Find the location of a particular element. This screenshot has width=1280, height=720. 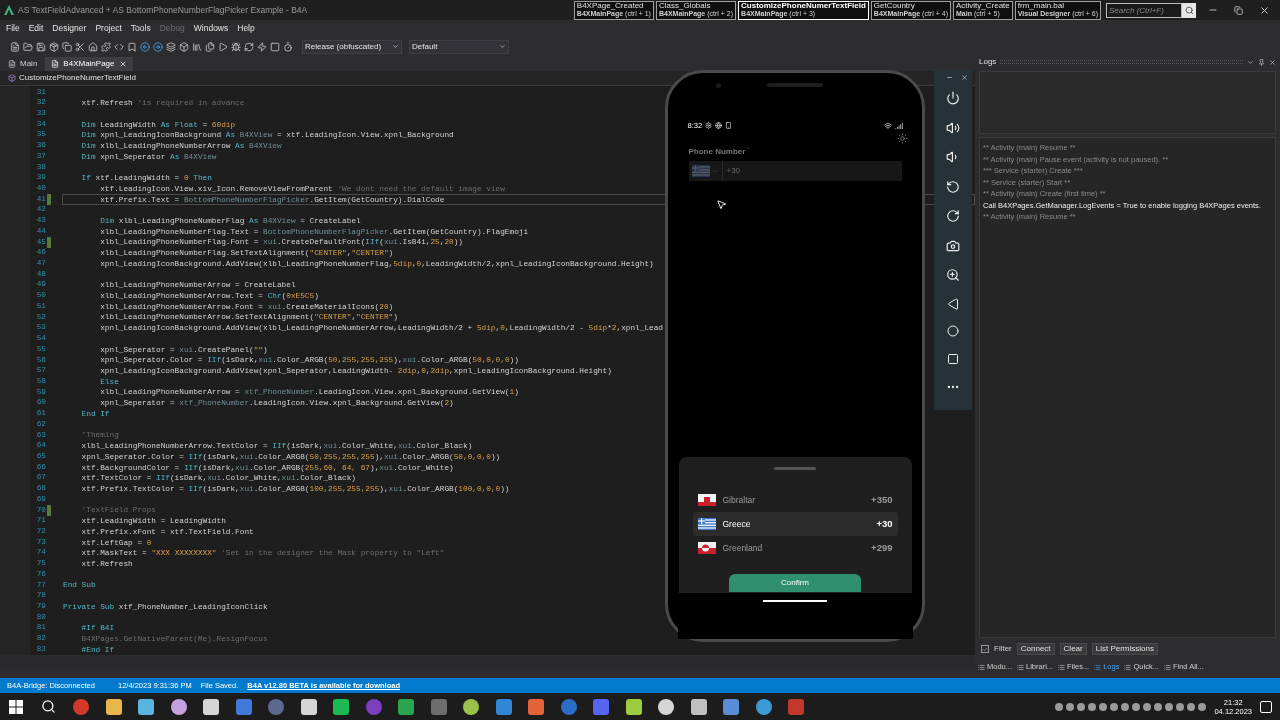

editor-tab: Main is located at coordinates (23, 64).